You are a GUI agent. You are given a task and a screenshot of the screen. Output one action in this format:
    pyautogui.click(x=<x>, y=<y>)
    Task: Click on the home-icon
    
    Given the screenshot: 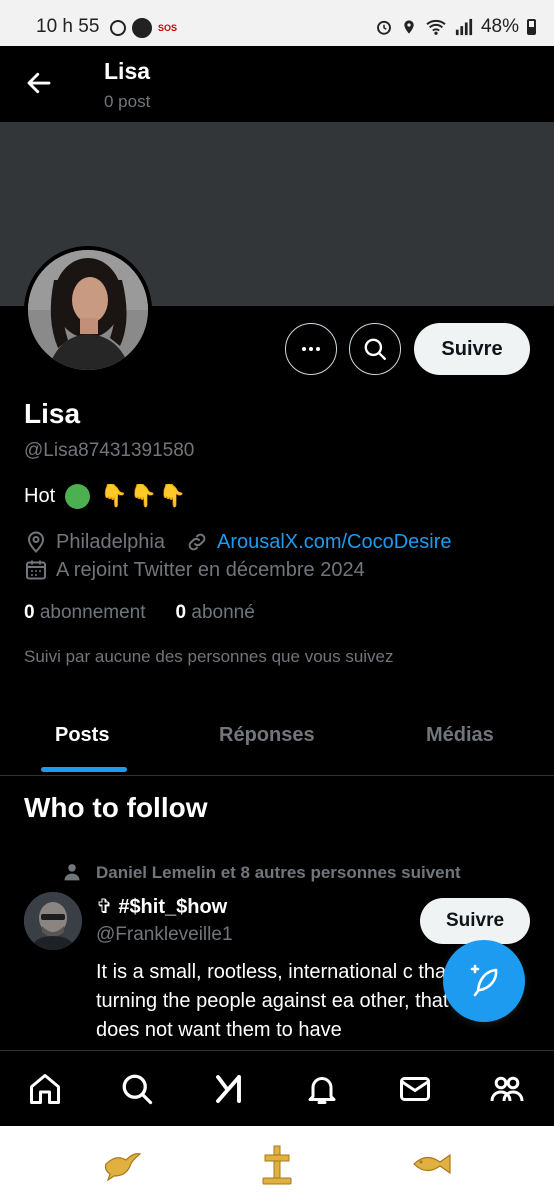 What is the action you would take?
    pyautogui.click(x=45, y=1089)
    